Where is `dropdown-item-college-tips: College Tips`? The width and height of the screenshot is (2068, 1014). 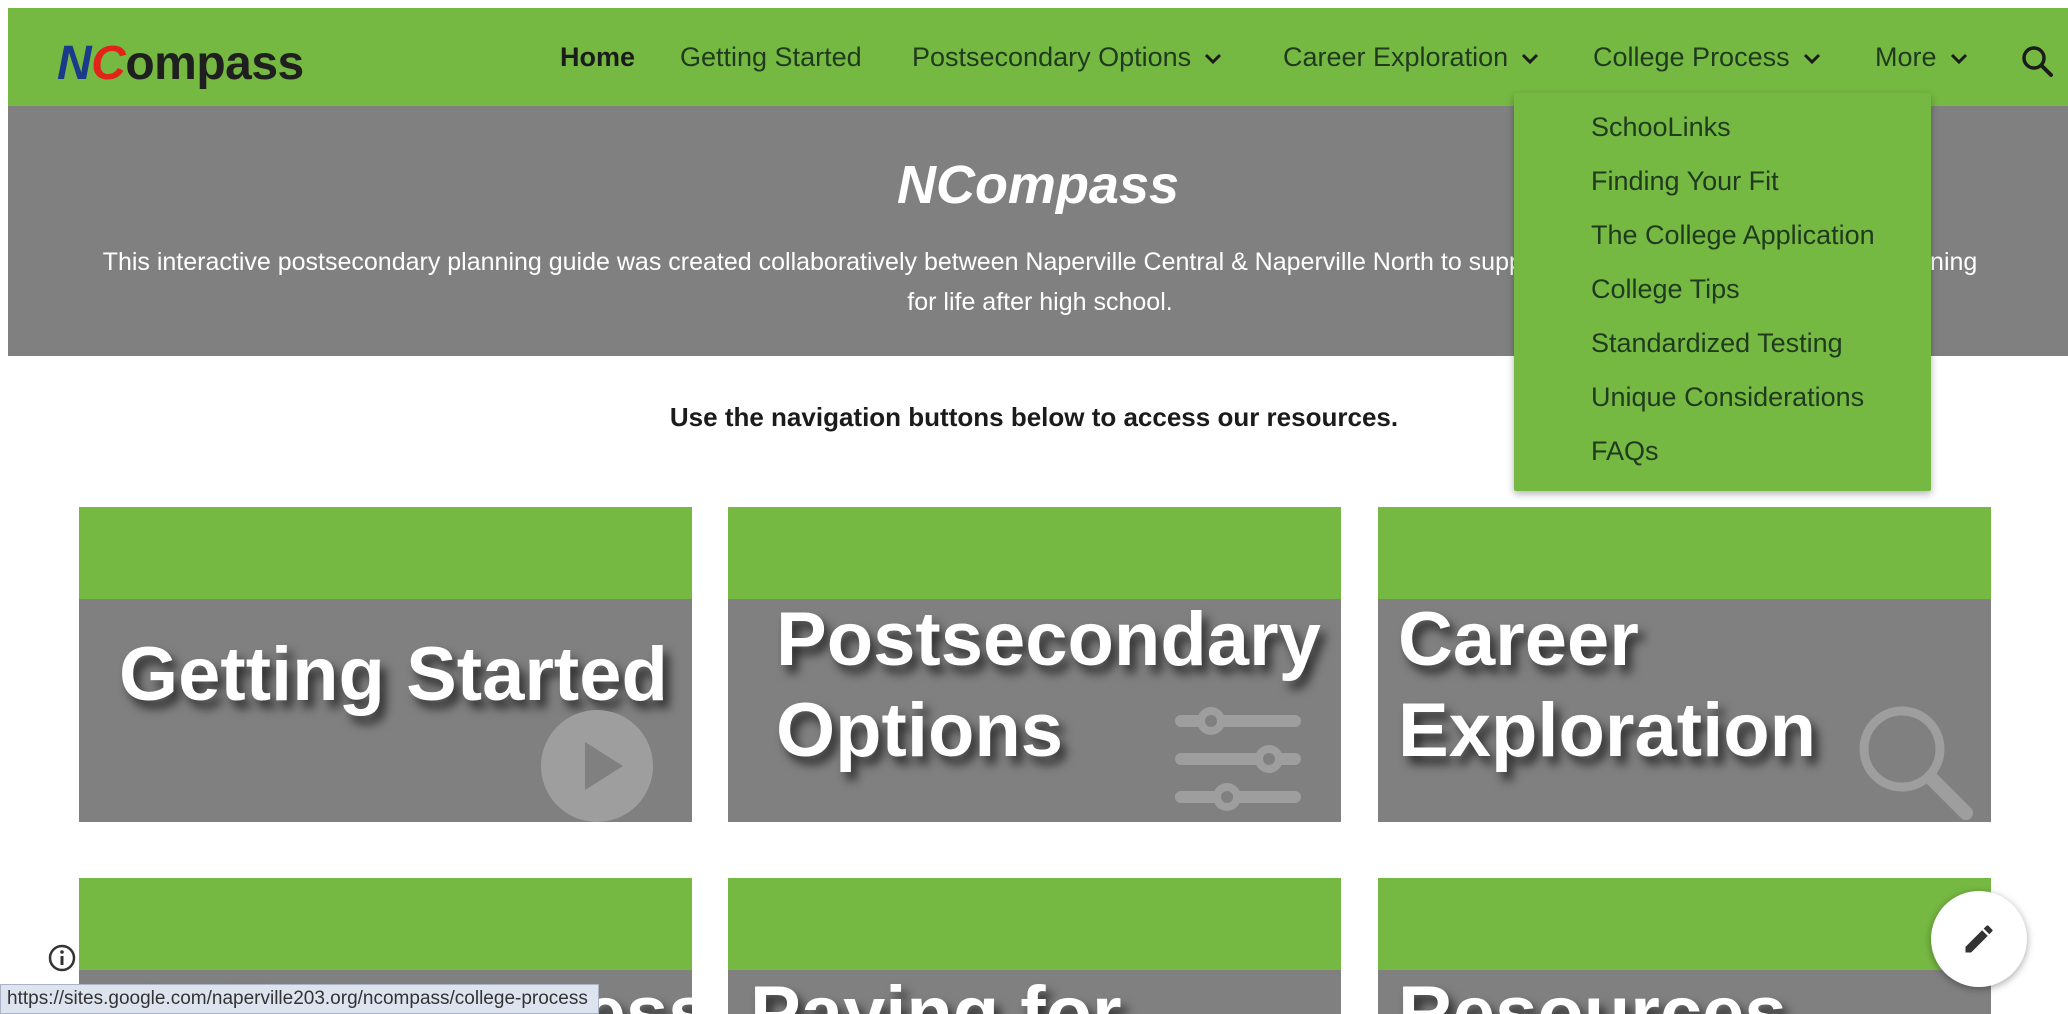 dropdown-item-college-tips: College Tips is located at coordinates (1665, 289).